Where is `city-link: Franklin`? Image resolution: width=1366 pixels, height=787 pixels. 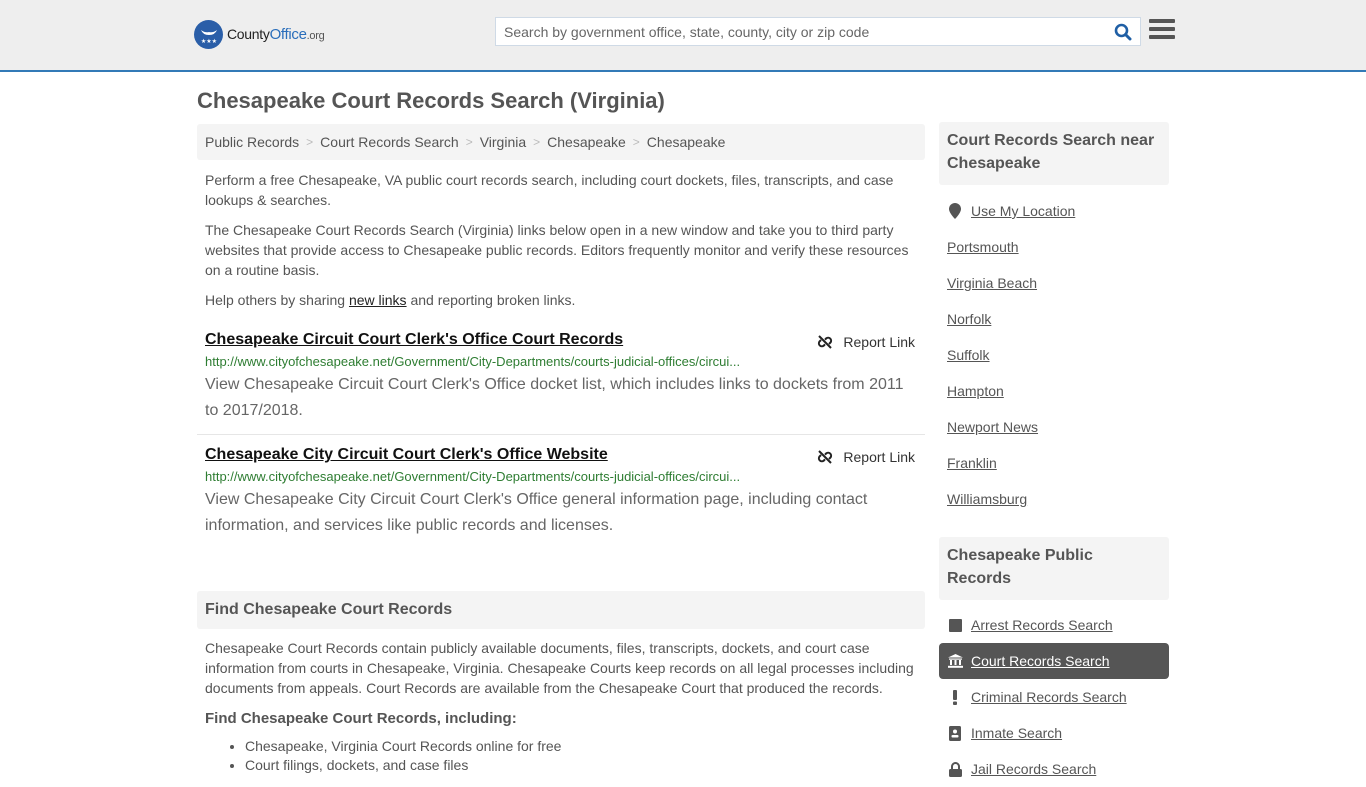
city-link: Franklin is located at coordinates (972, 463).